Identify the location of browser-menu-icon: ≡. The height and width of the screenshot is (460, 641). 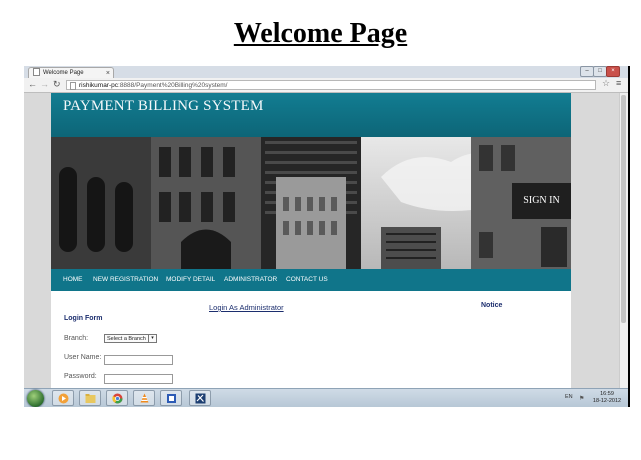
(618, 83).